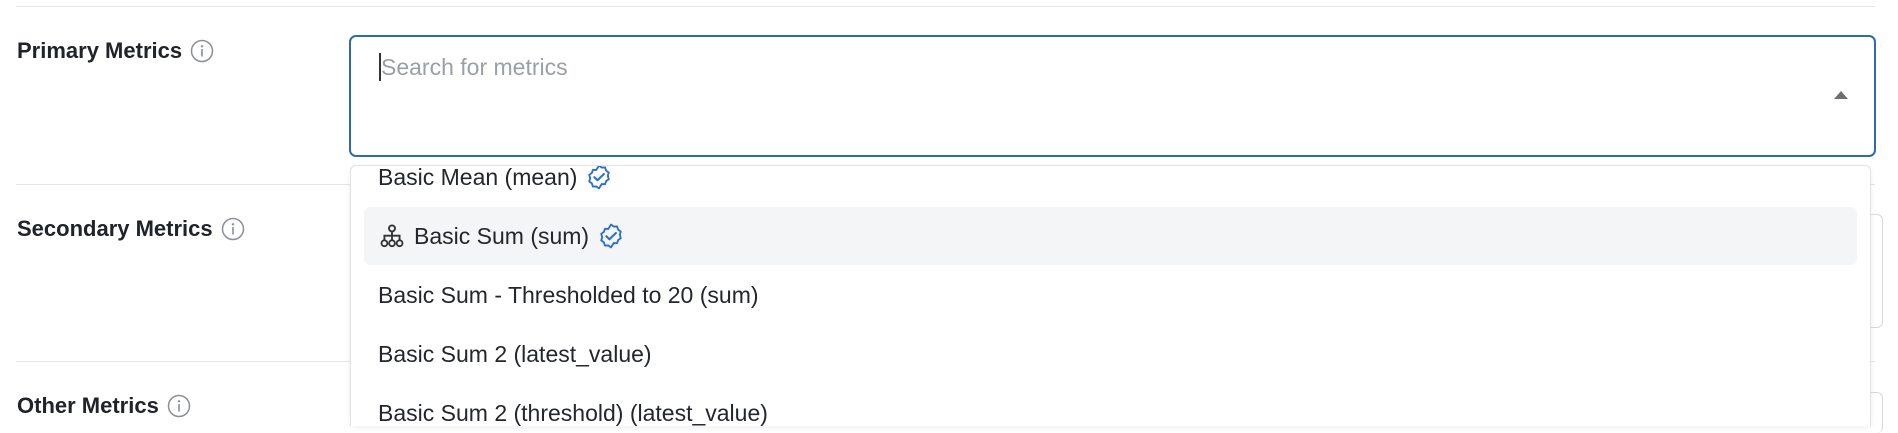 The height and width of the screenshot is (433, 1898). What do you see at coordinates (515, 353) in the screenshot?
I see `option-label: Basic Sum 2 (latest_value)` at bounding box center [515, 353].